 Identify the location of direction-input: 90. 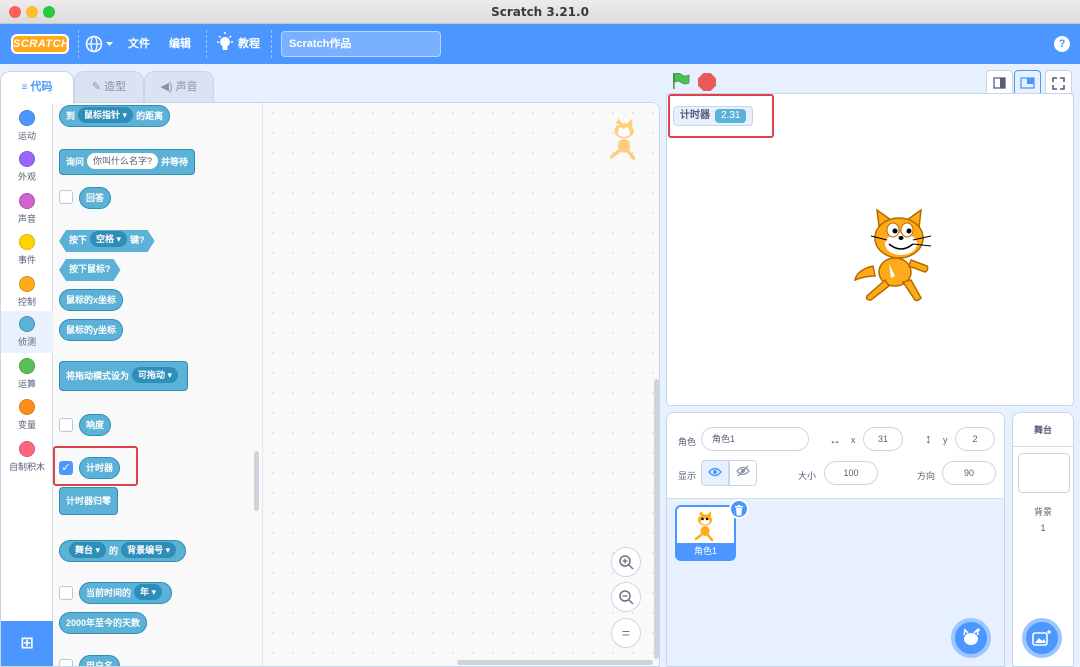
(969, 473).